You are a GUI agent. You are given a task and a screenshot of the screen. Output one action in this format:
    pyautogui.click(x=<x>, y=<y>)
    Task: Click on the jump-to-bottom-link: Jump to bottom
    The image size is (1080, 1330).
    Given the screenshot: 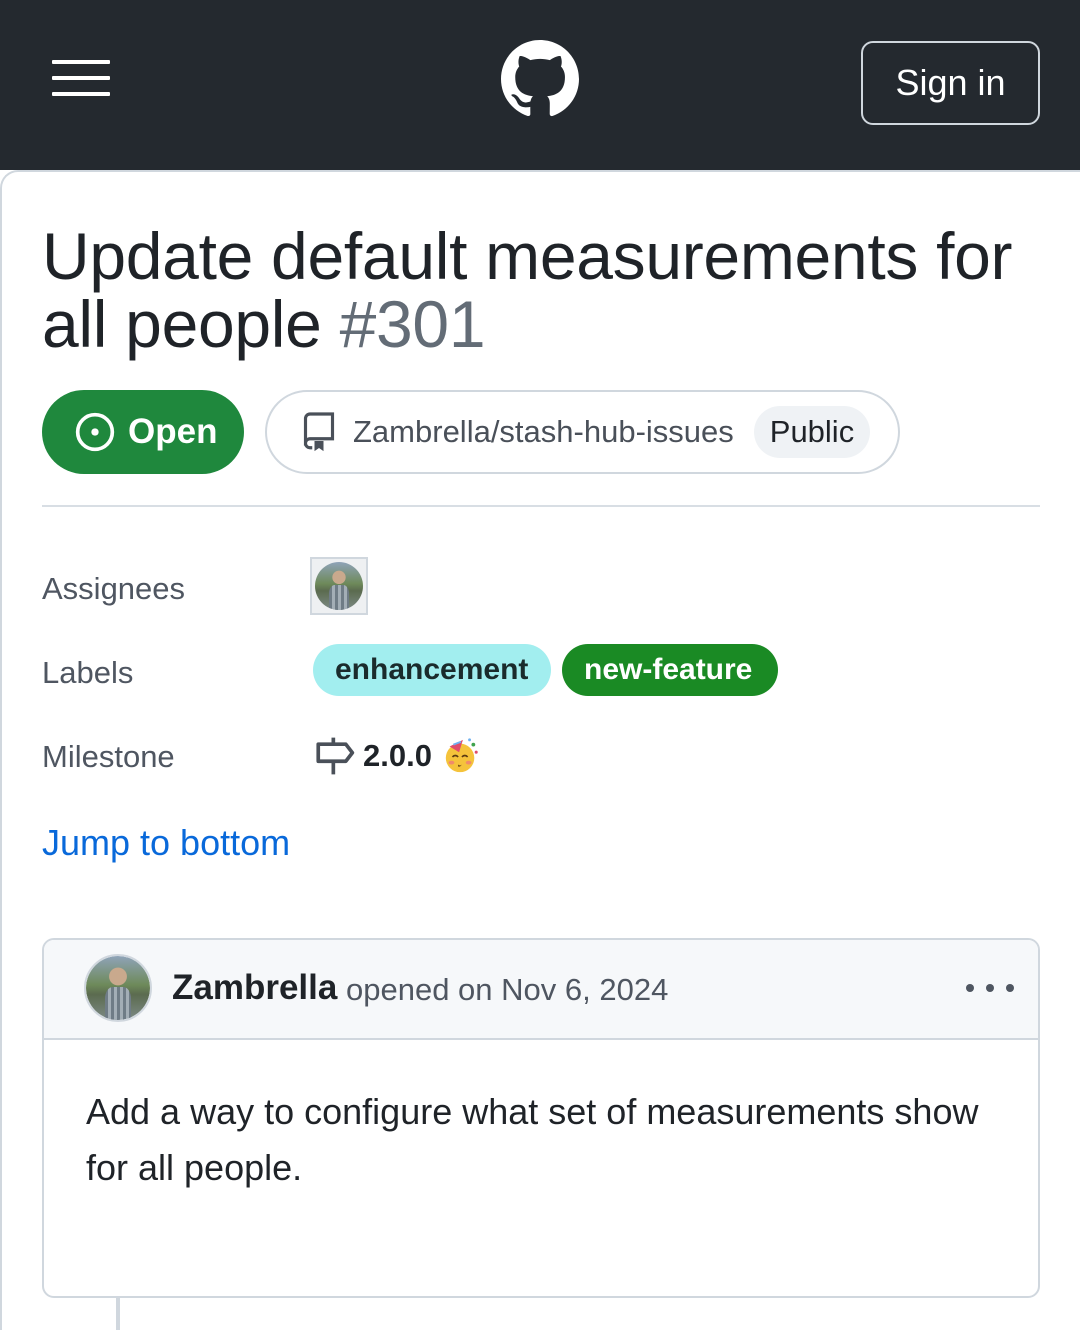 What is the action you would take?
    pyautogui.click(x=166, y=843)
    